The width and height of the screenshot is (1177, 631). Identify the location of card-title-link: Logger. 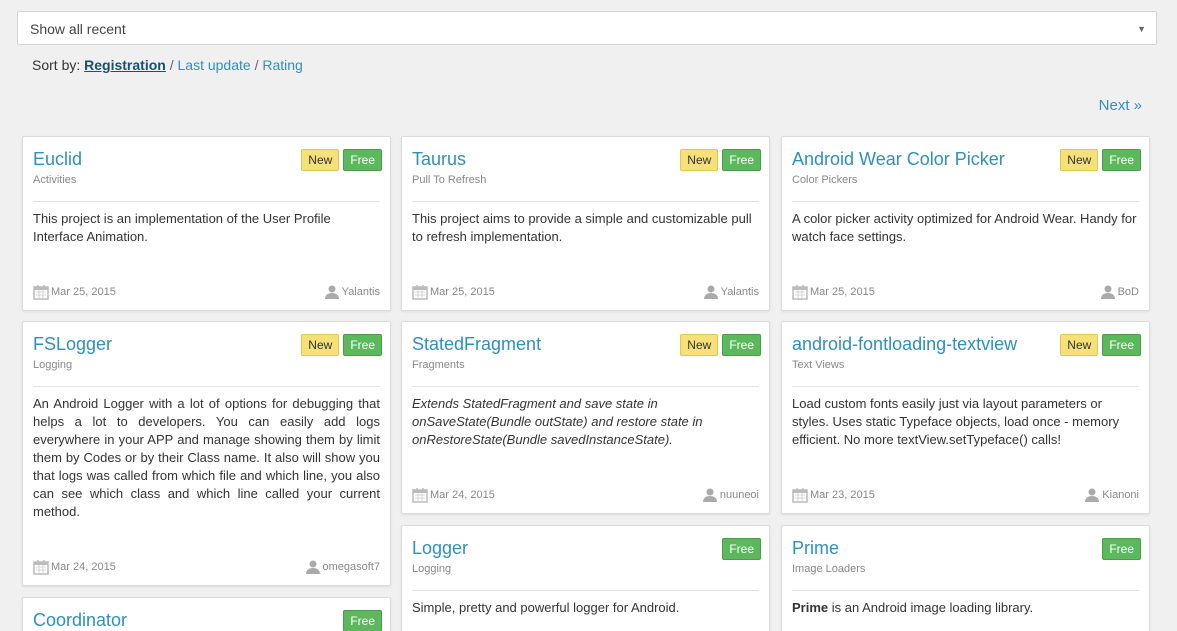
(440, 548).